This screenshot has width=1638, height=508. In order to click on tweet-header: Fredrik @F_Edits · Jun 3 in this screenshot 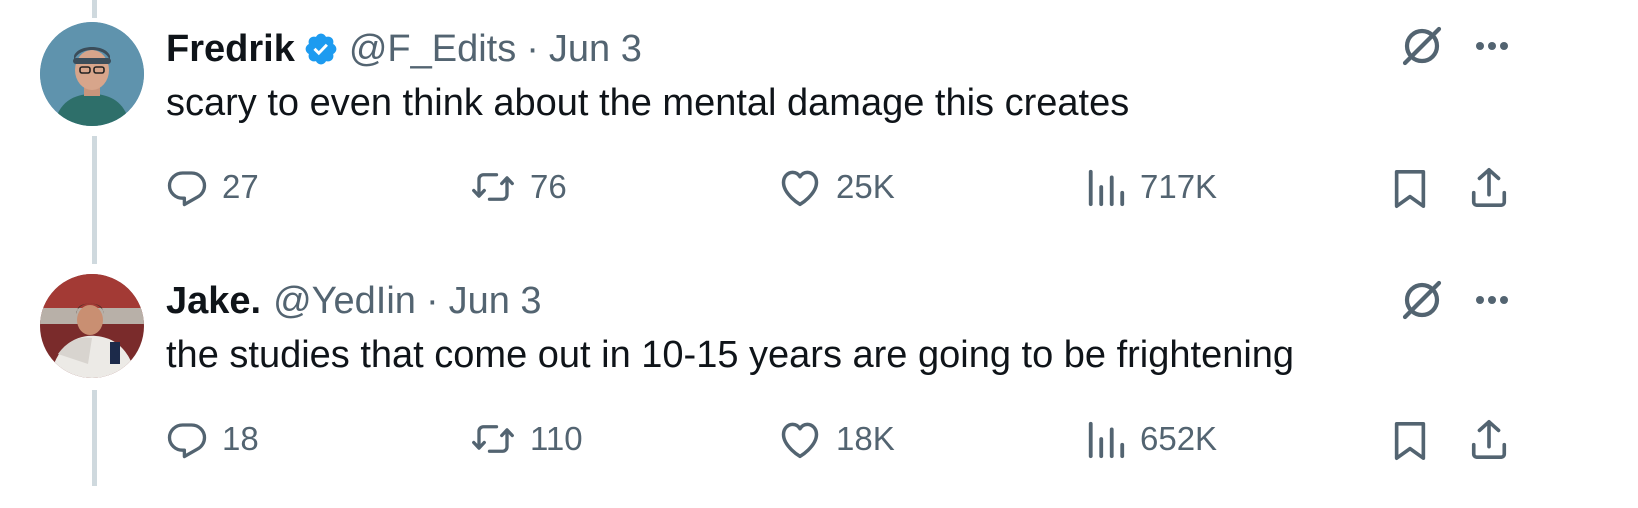, I will do `click(404, 49)`.